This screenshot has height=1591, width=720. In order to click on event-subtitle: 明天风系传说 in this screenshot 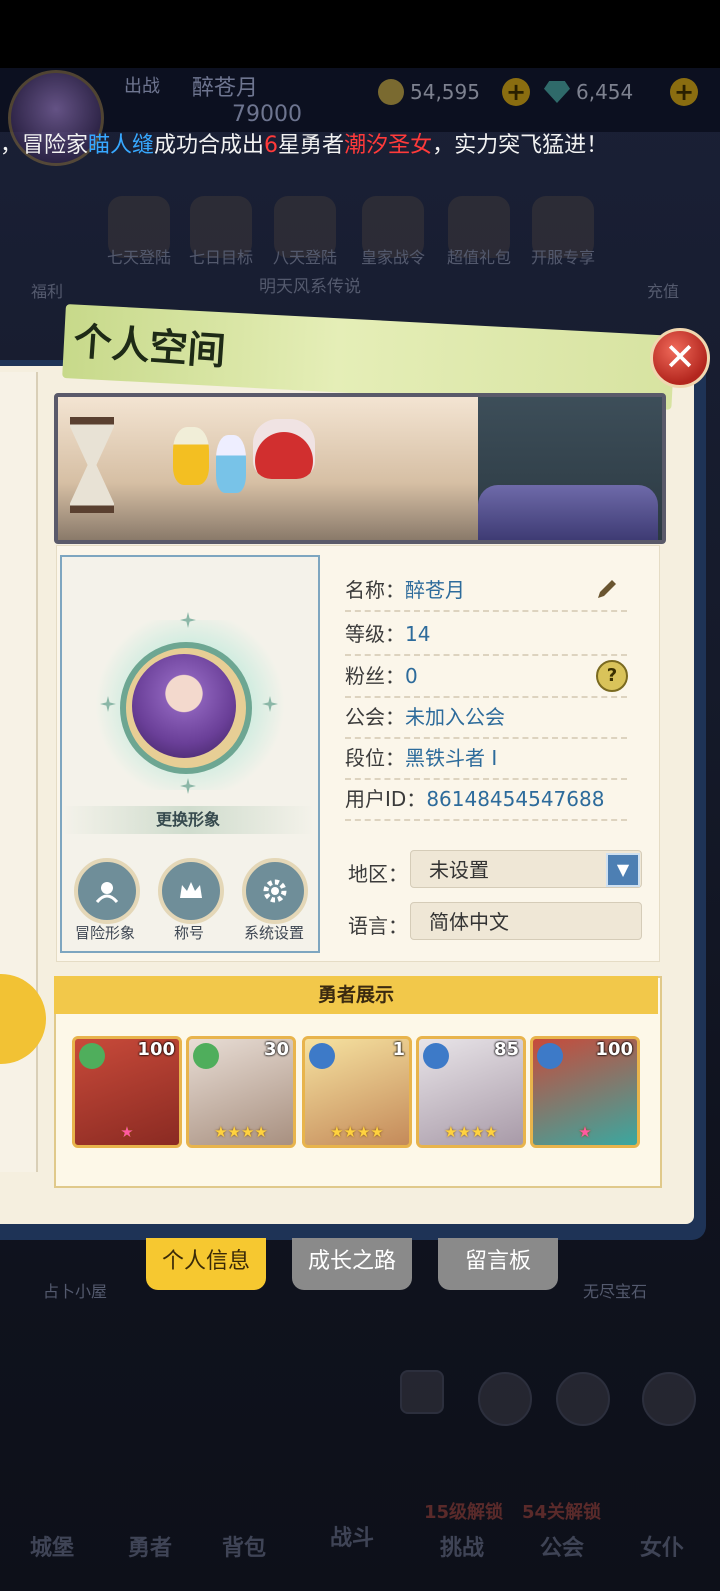, I will do `click(310, 287)`.